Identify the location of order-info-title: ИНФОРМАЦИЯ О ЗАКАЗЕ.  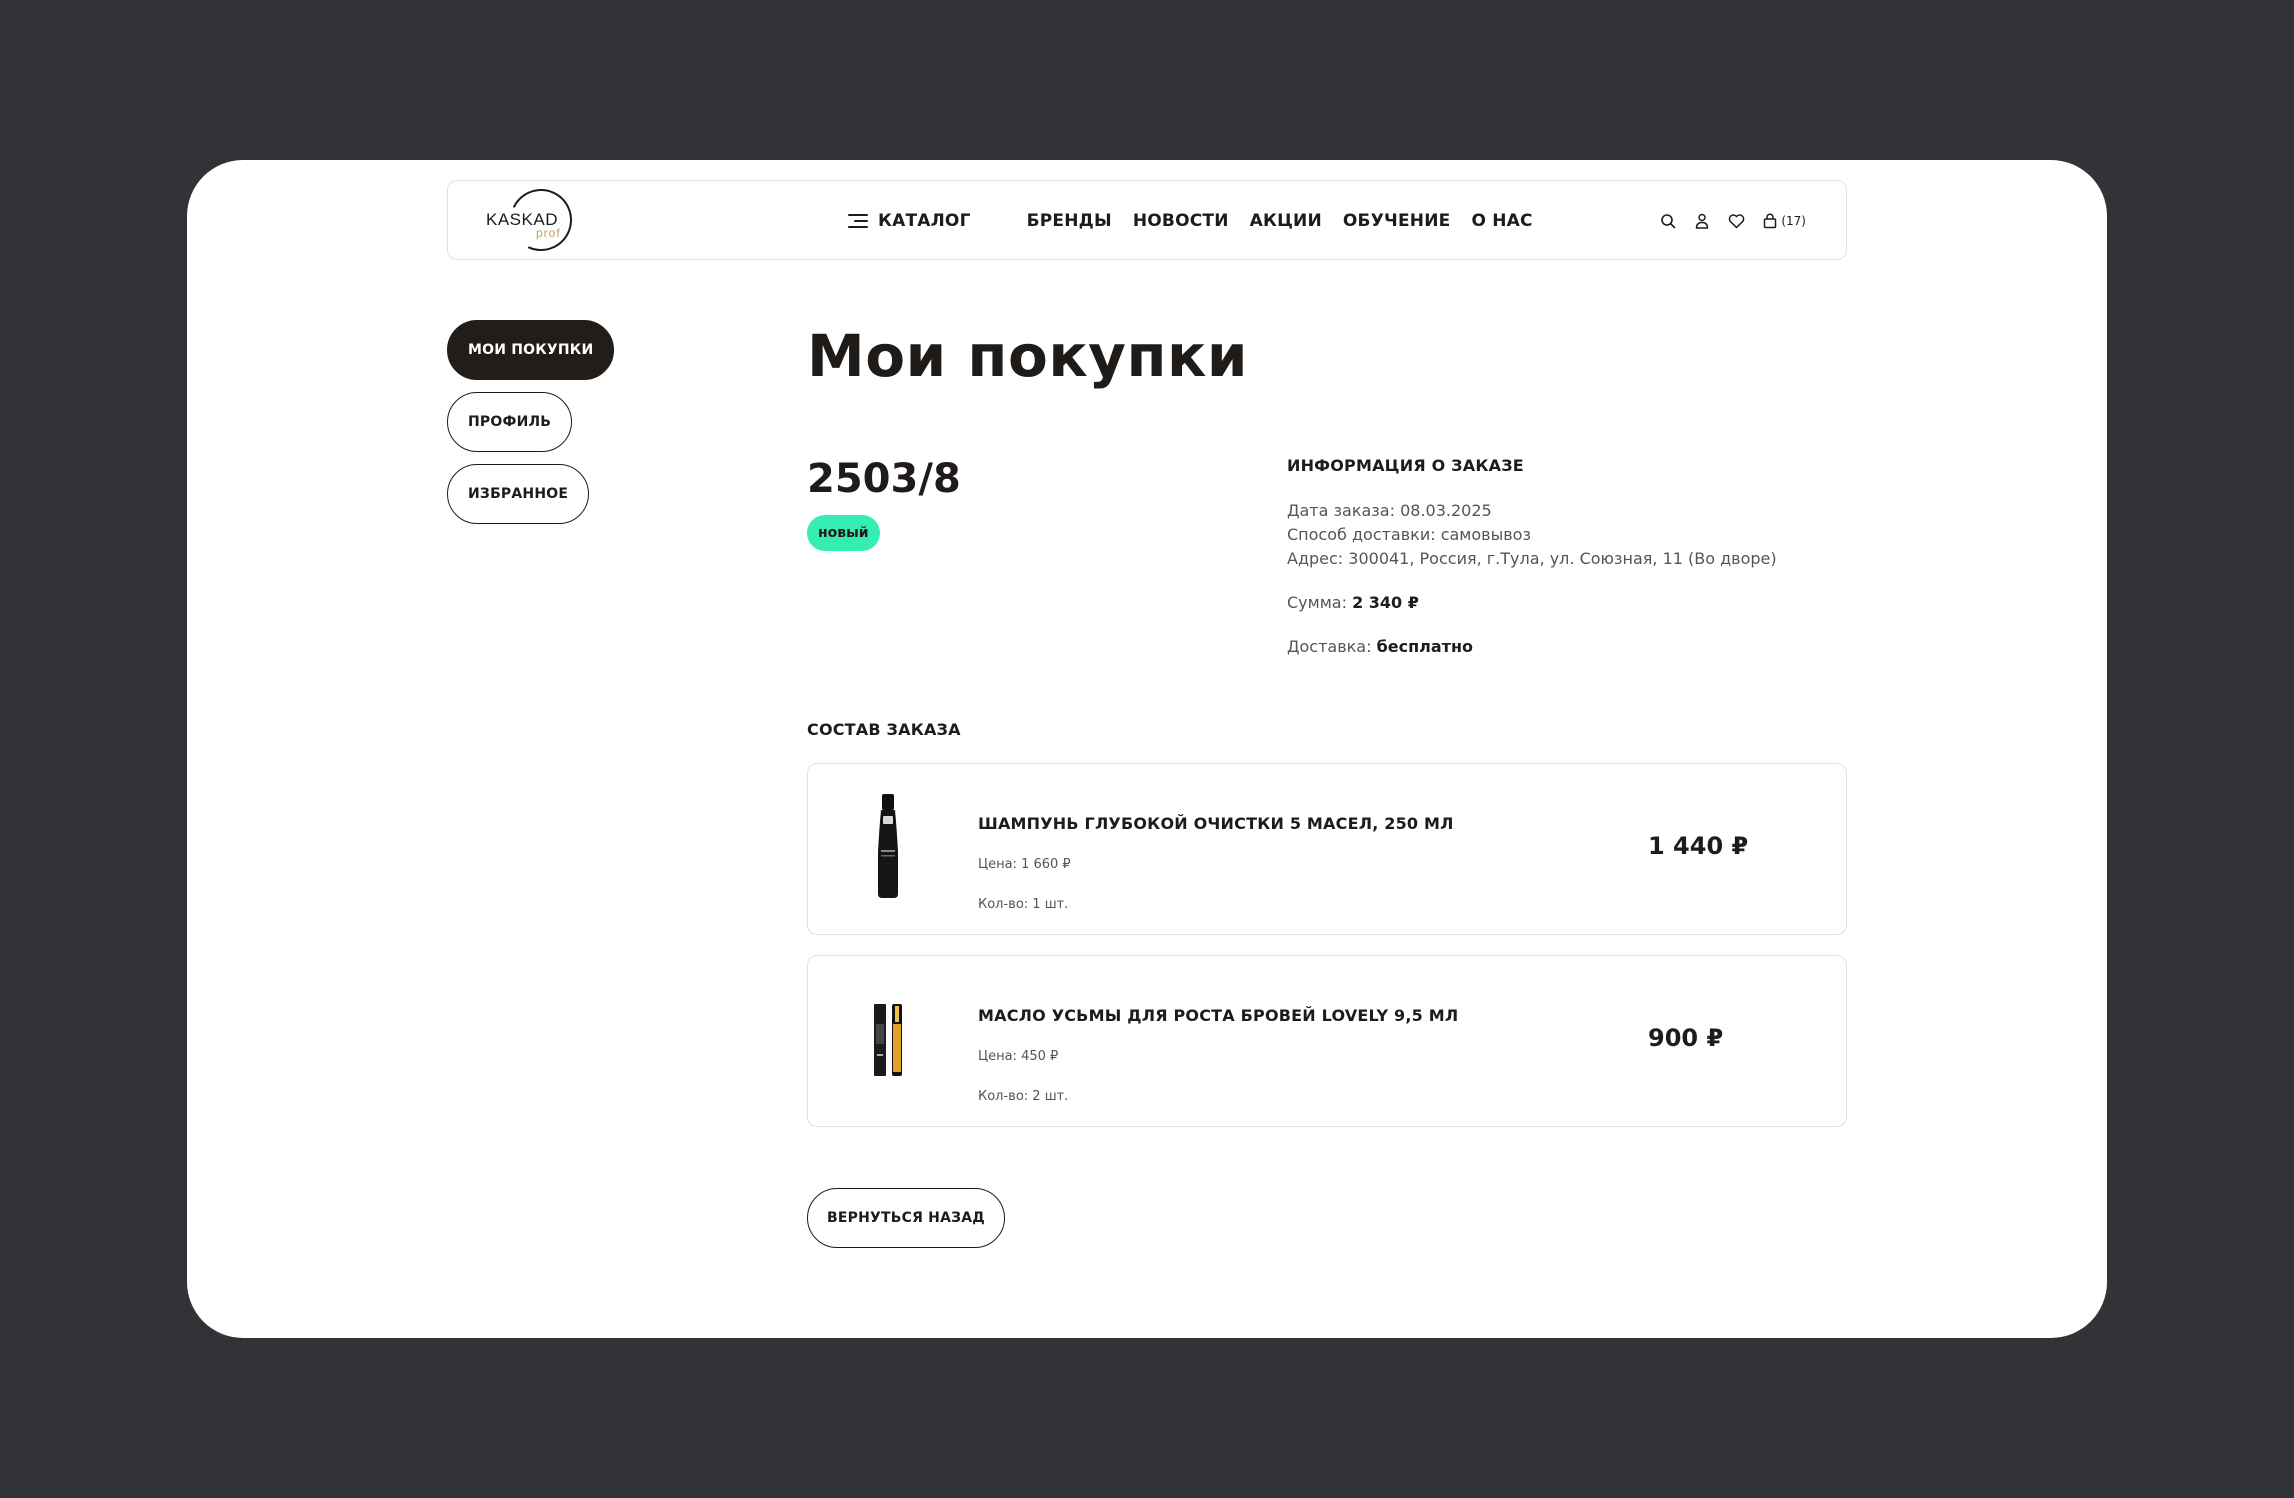
(1405, 465).